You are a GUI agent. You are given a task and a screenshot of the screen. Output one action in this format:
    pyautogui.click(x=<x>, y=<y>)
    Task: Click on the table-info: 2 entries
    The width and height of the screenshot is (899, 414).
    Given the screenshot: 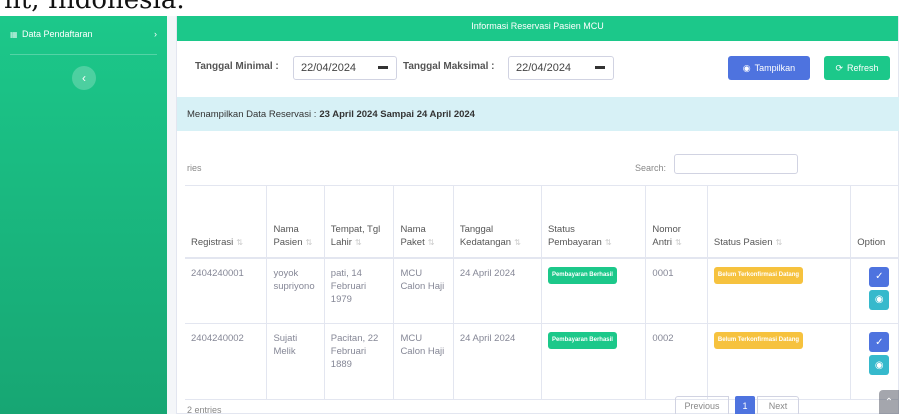 What is the action you would take?
    pyautogui.click(x=204, y=409)
    